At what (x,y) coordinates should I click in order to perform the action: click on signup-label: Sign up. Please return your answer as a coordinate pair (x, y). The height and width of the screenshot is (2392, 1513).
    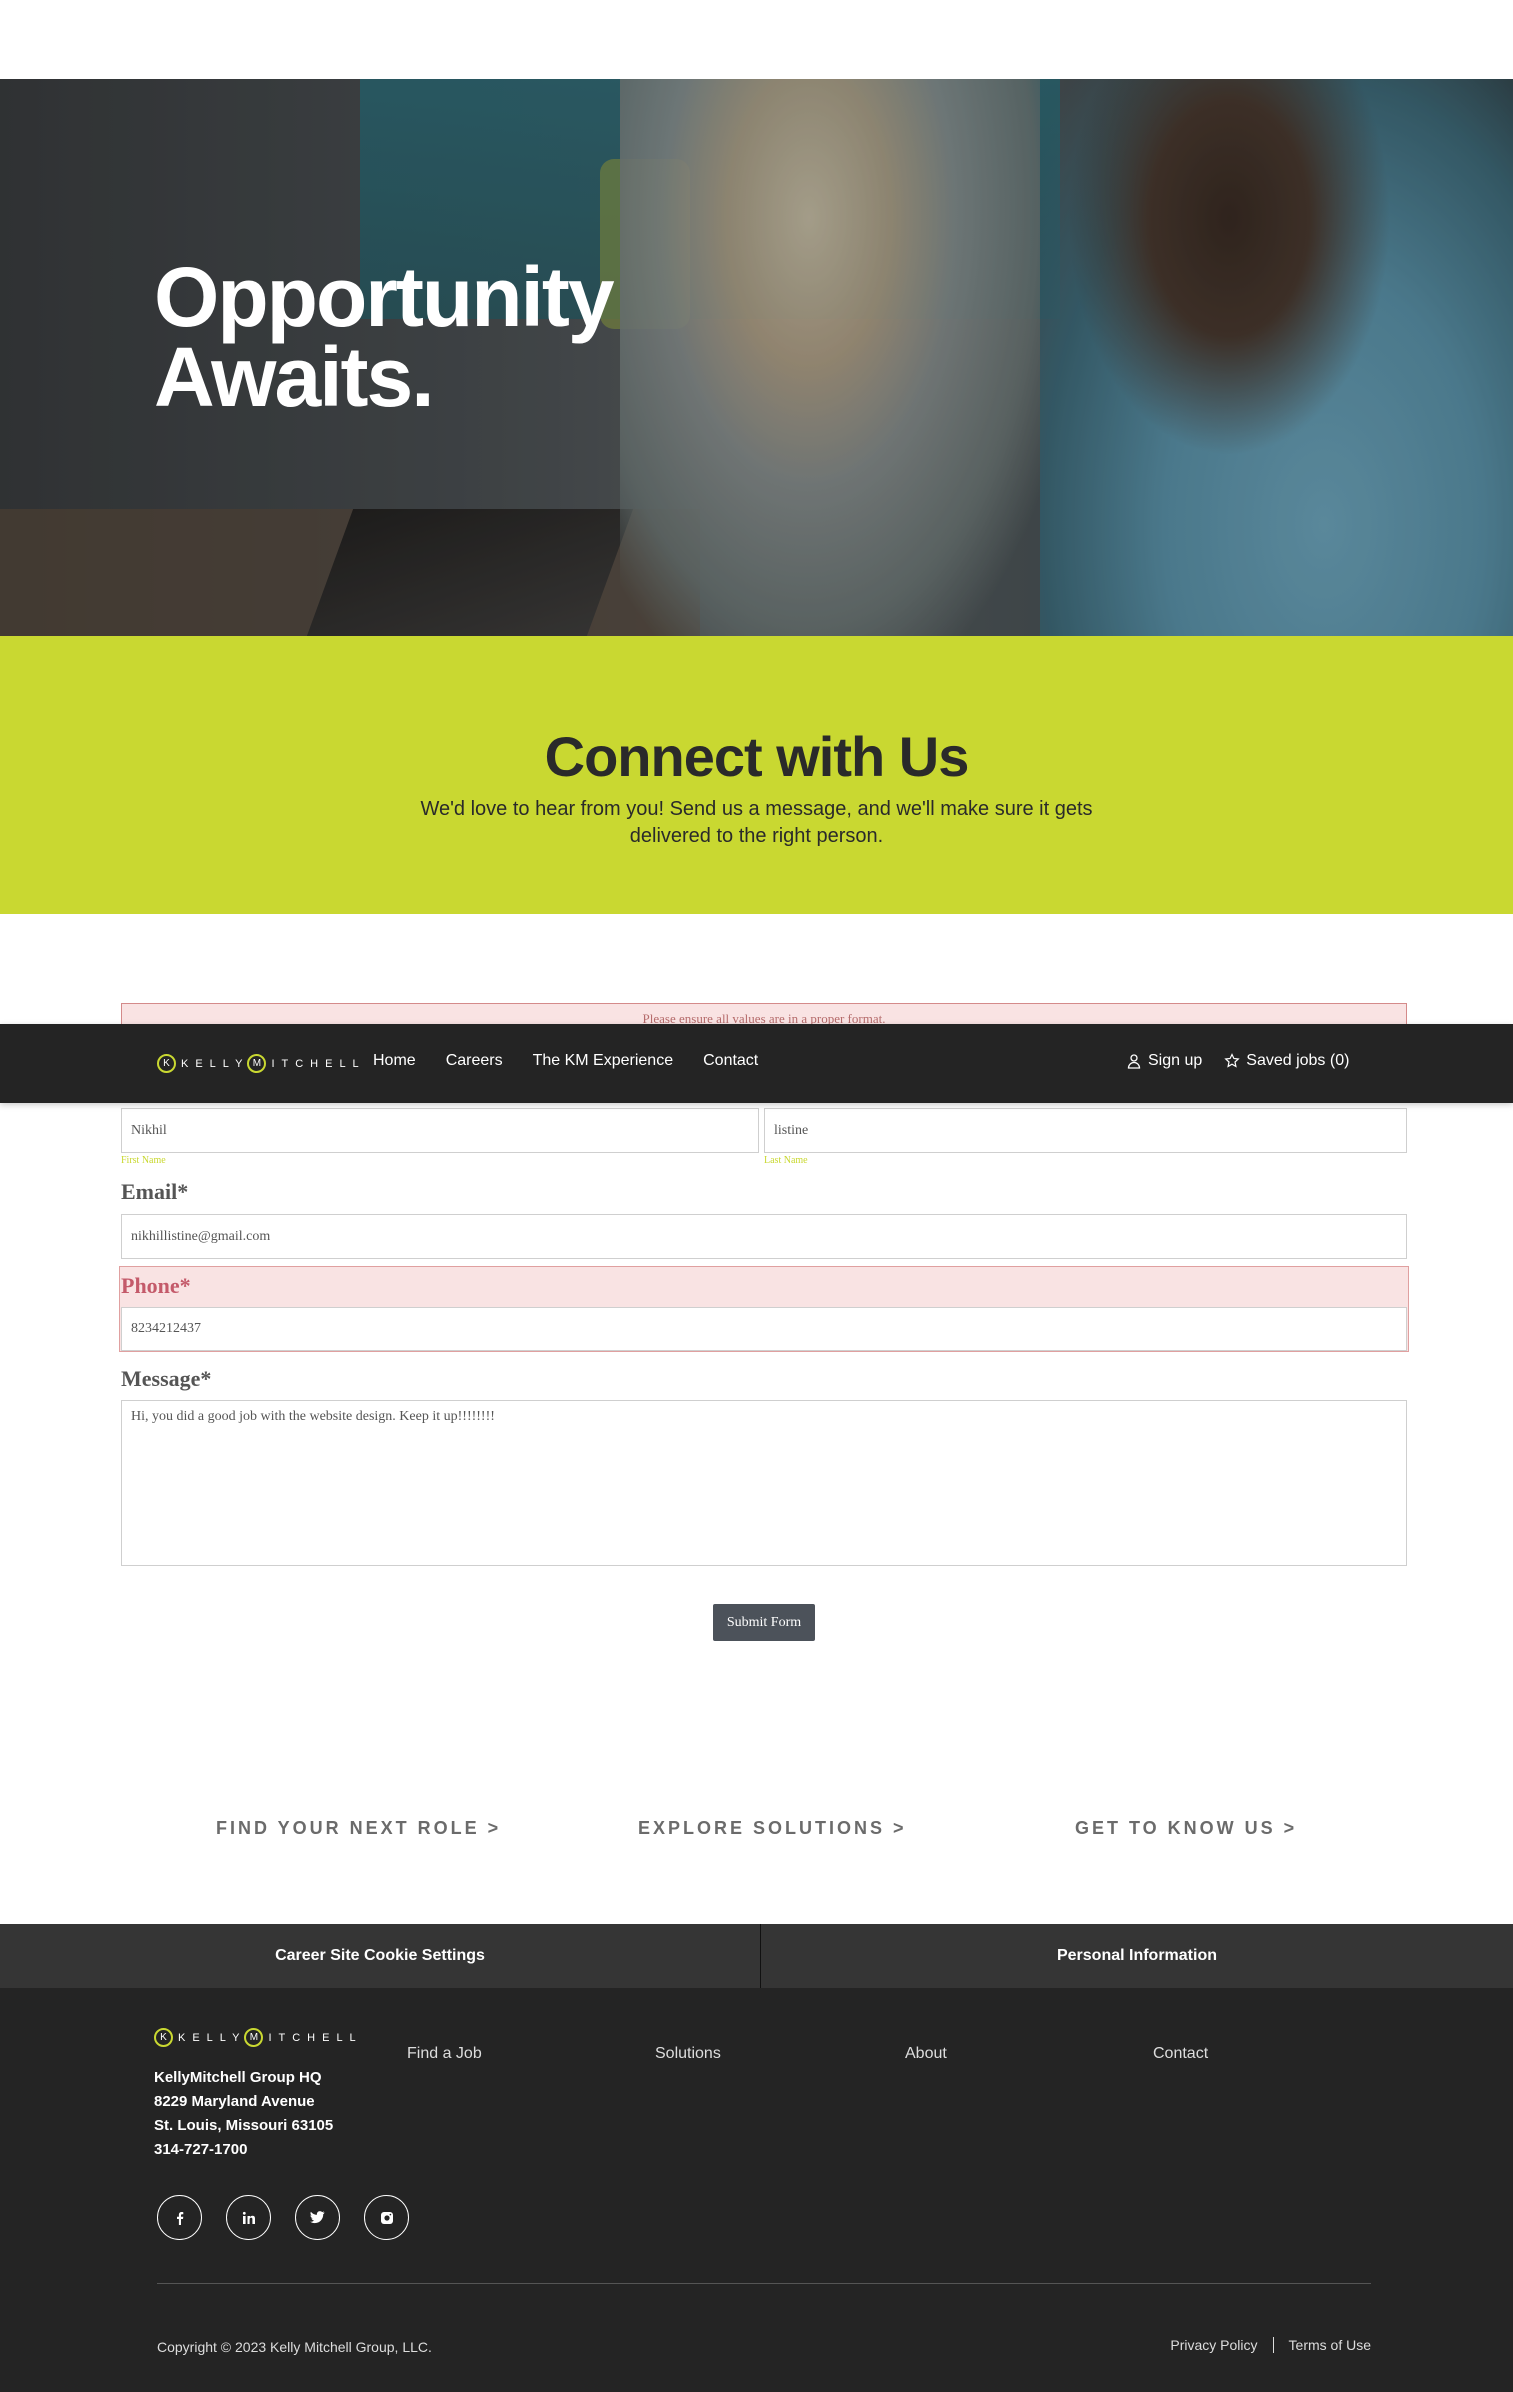
    Looking at the image, I should click on (1175, 1060).